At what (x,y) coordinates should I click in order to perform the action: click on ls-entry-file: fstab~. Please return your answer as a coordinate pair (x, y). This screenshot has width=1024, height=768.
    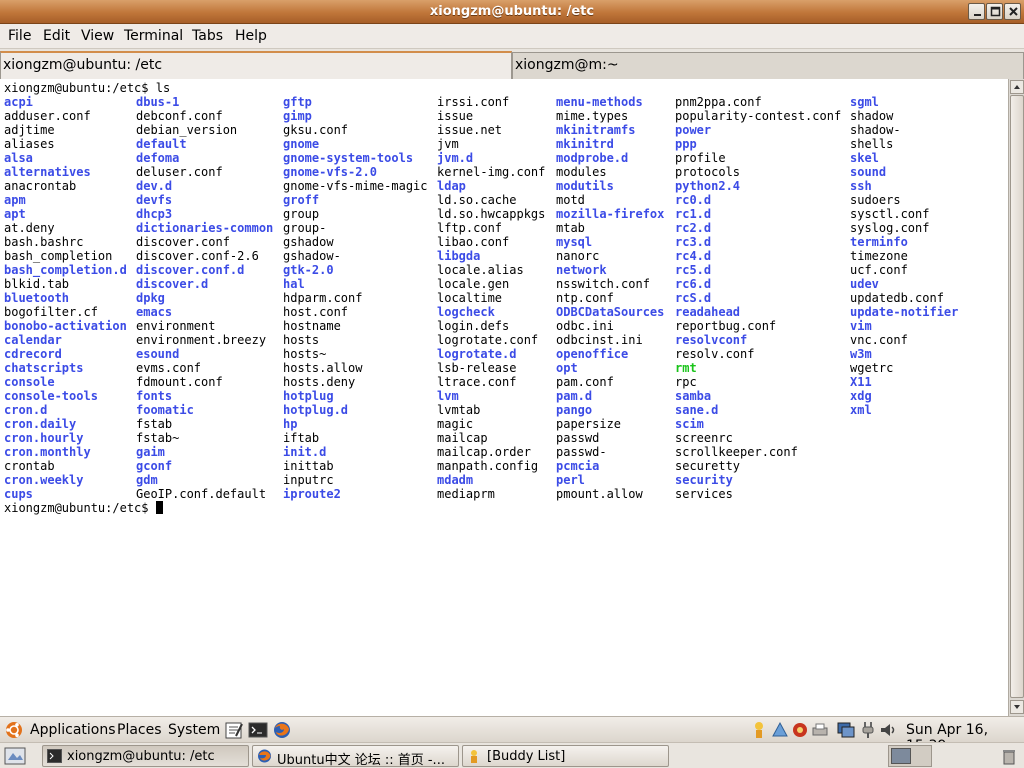
    Looking at the image, I should click on (158, 438).